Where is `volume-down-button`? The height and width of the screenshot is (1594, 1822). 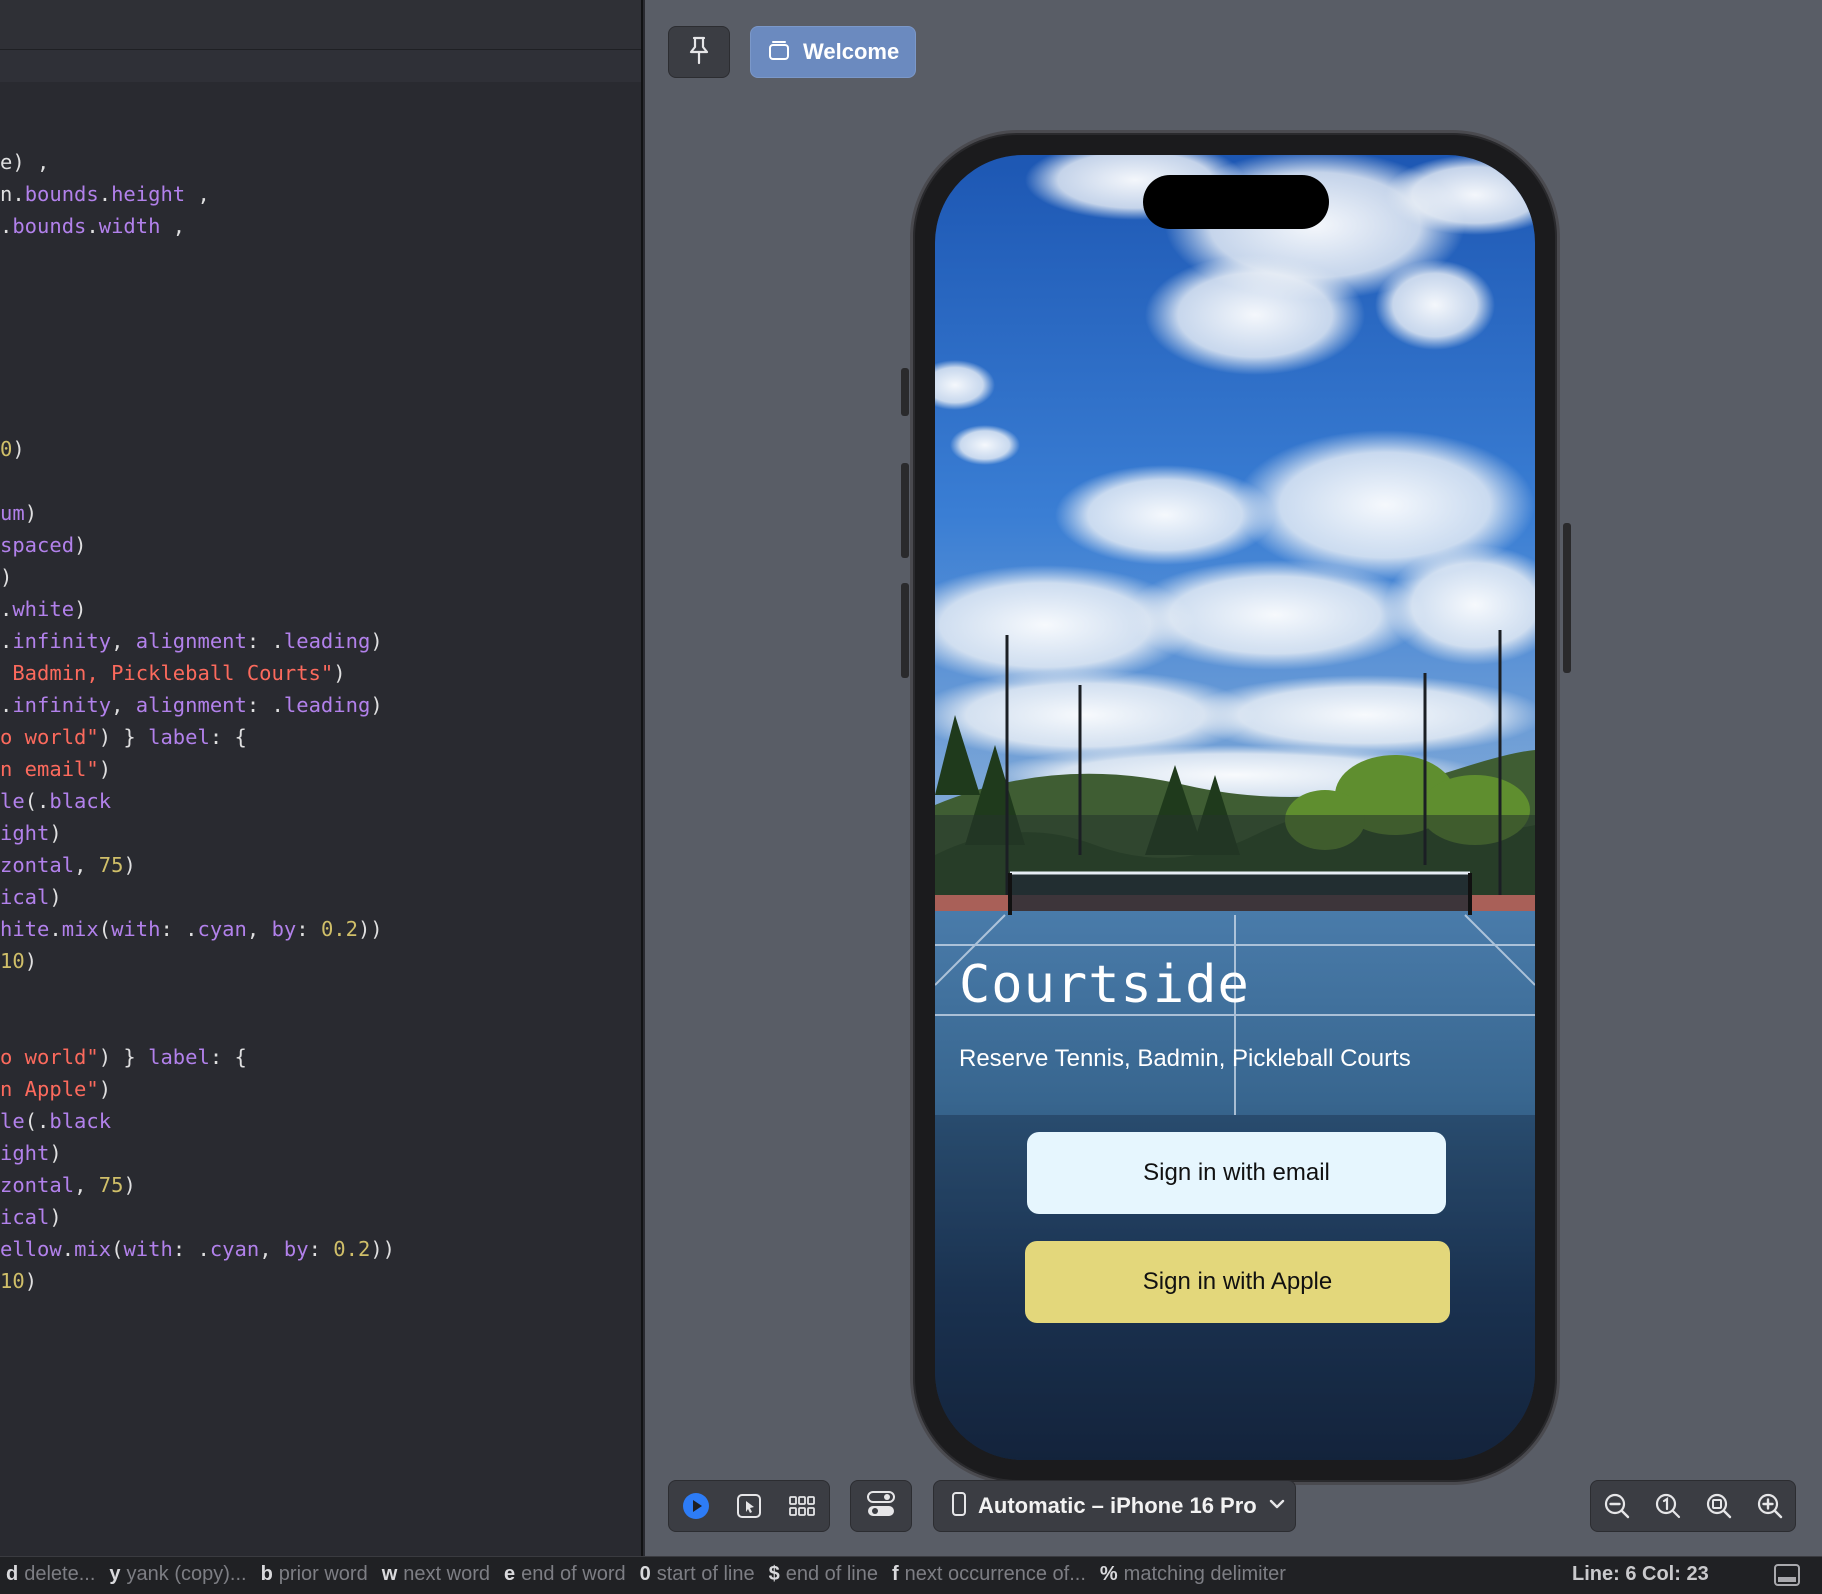 volume-down-button is located at coordinates (905, 630).